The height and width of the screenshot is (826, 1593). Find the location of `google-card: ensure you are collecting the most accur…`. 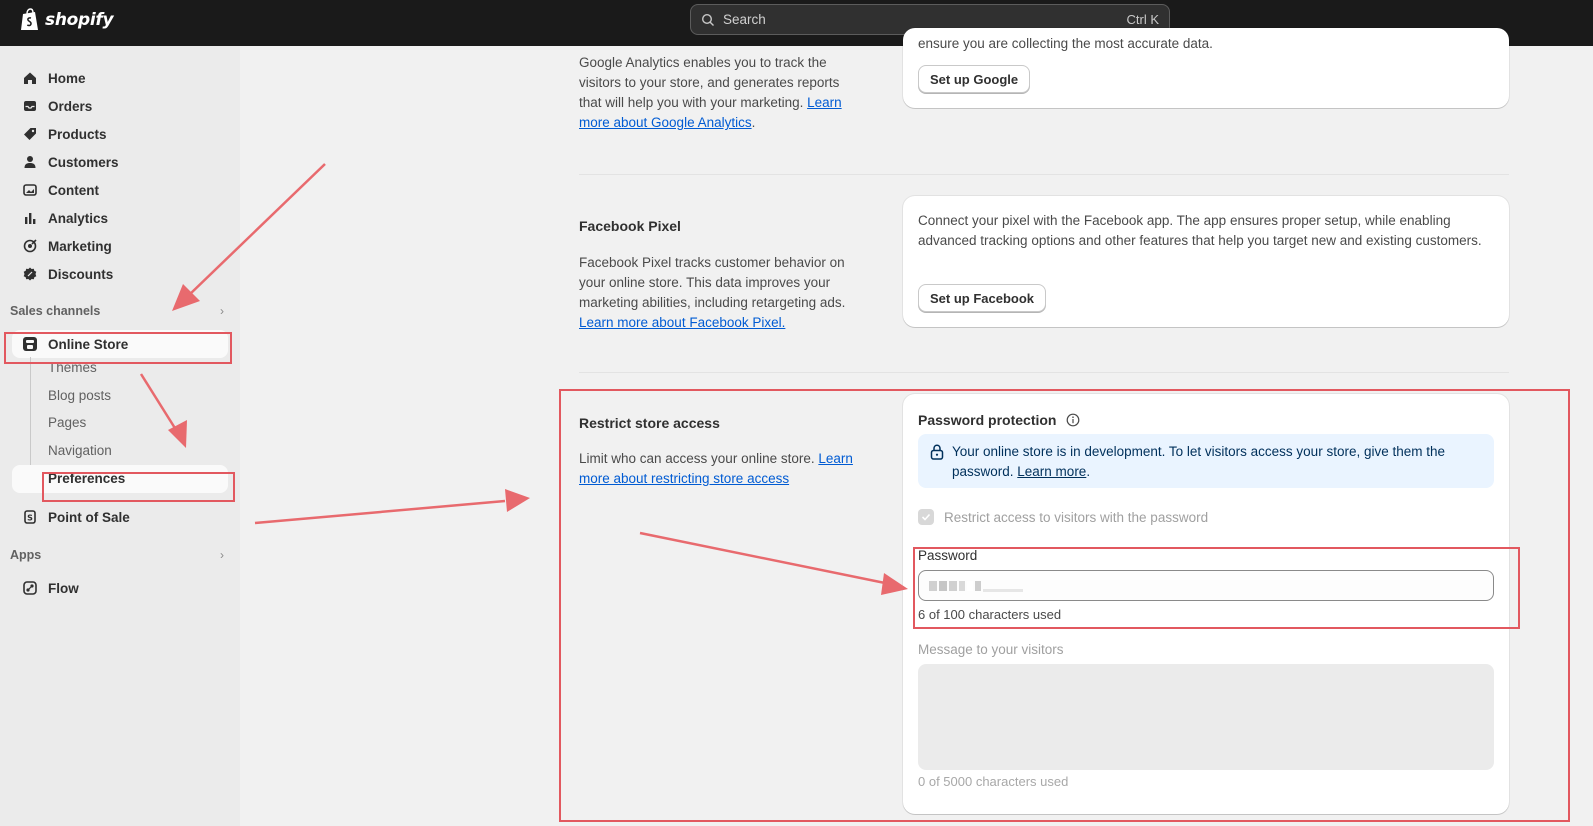

google-card: ensure you are collecting the most accur… is located at coordinates (1206, 68).